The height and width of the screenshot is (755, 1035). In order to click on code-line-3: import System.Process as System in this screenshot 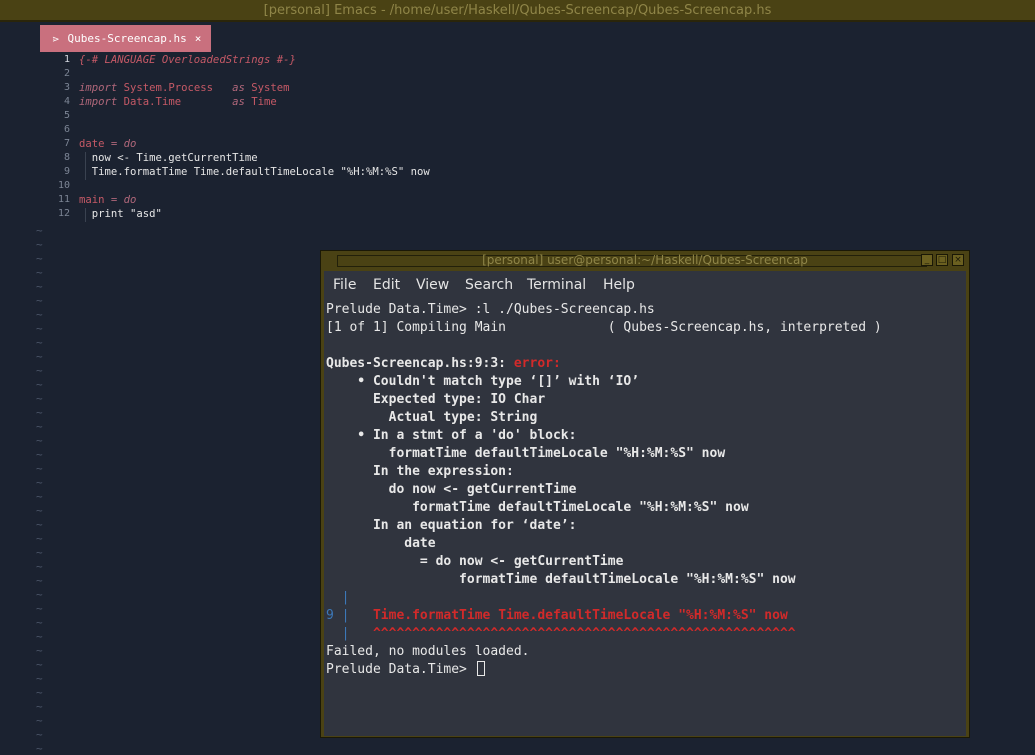, I will do `click(184, 88)`.